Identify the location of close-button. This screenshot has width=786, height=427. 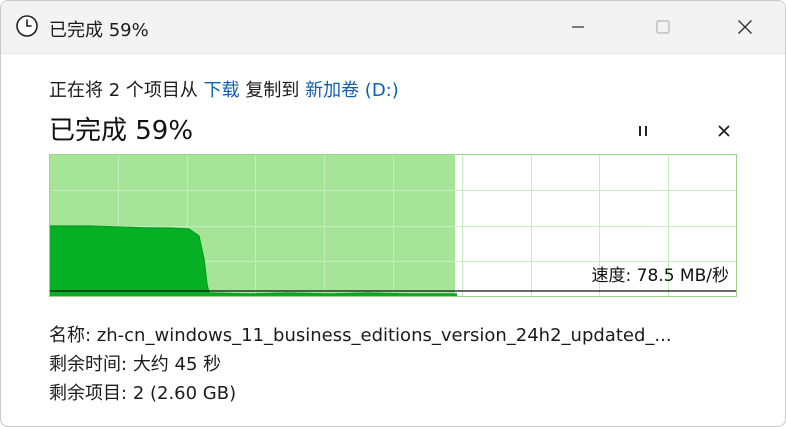
(745, 27).